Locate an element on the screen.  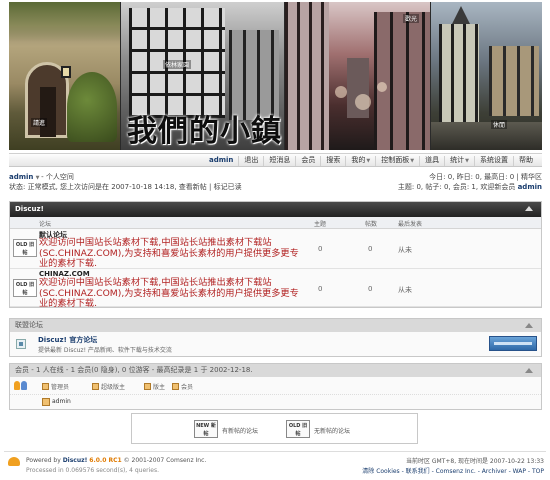
user-icon is located at coordinates (46, 402).